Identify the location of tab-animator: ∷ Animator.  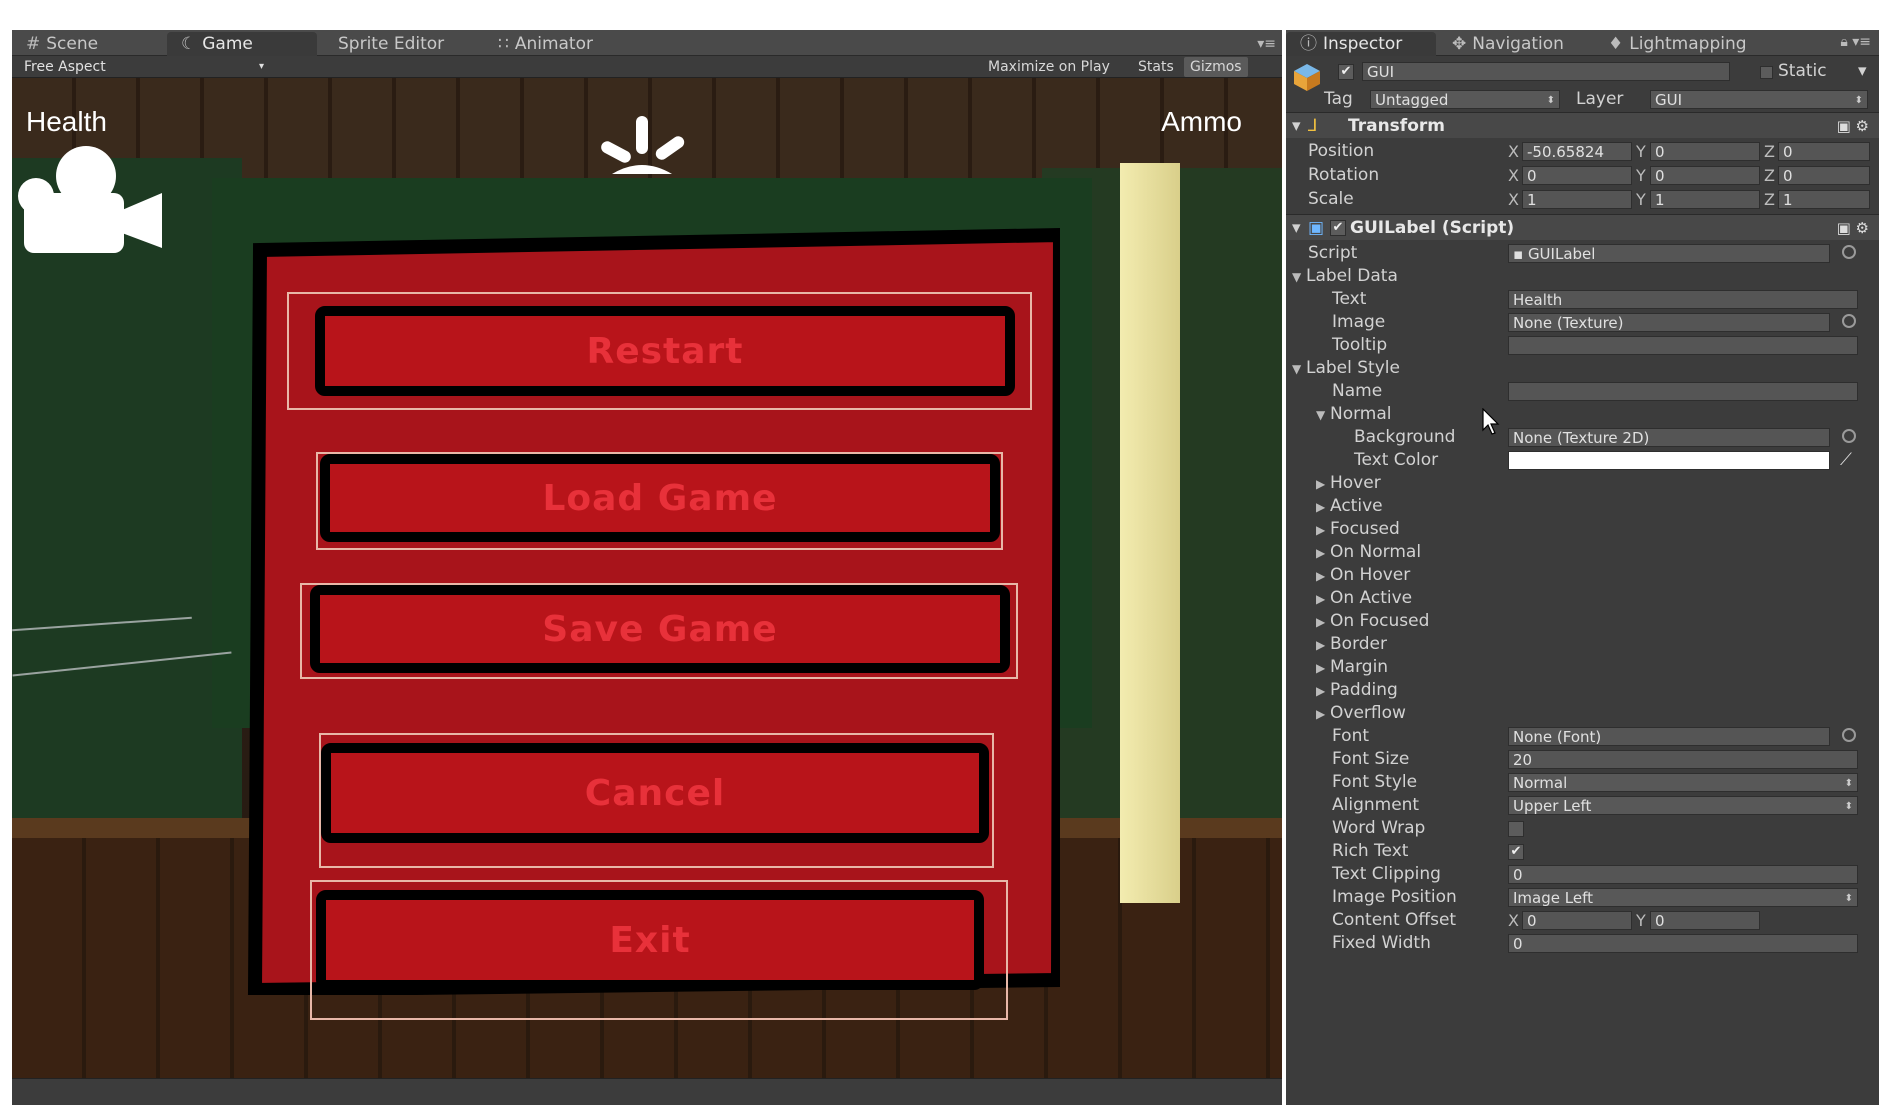
(545, 44).